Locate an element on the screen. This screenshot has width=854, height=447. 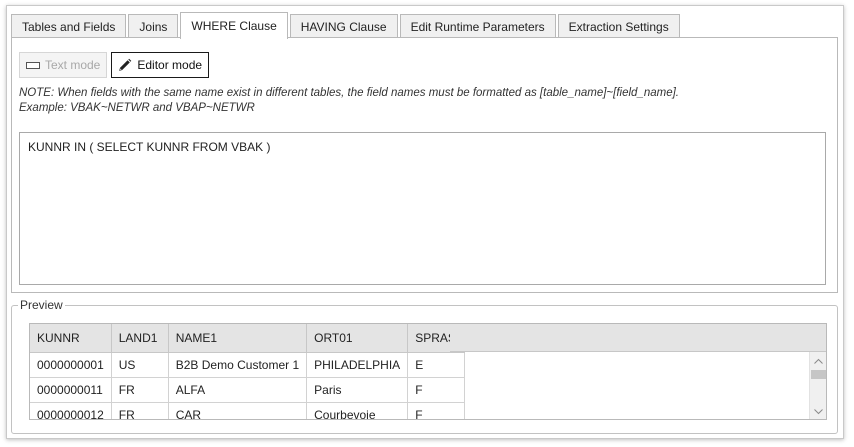
editor-mode-button: Editor mode is located at coordinates (160, 65).